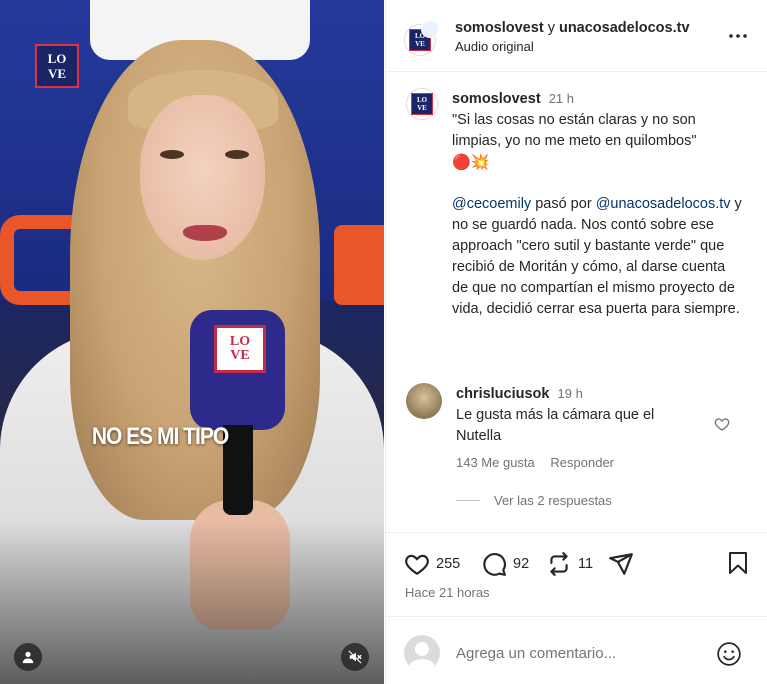 Image resolution: width=767 pixels, height=684 pixels. I want to click on heart-icon, so click(417, 565).